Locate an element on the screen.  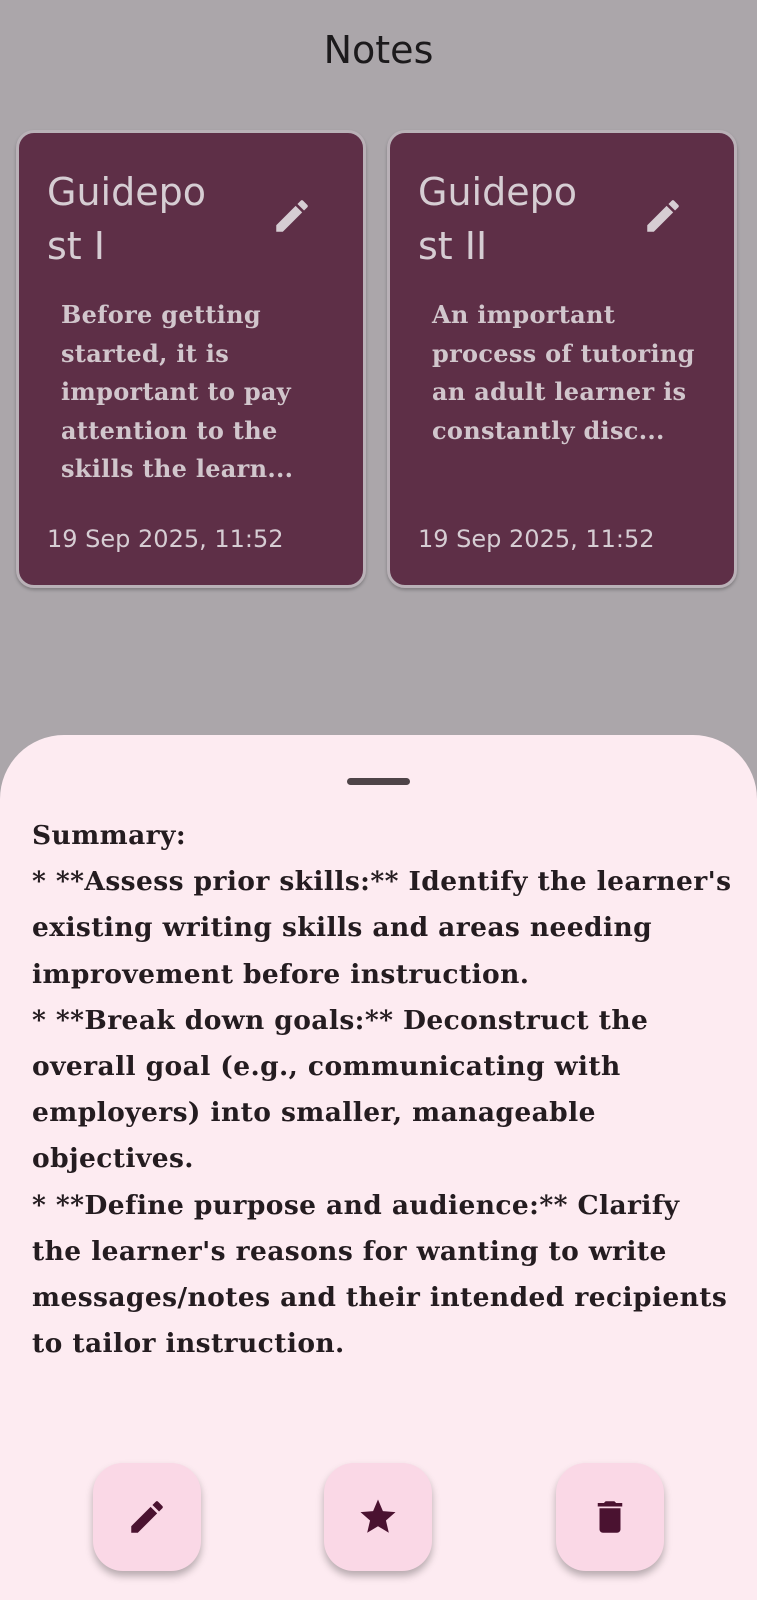
trash-icon is located at coordinates (610, 1517).